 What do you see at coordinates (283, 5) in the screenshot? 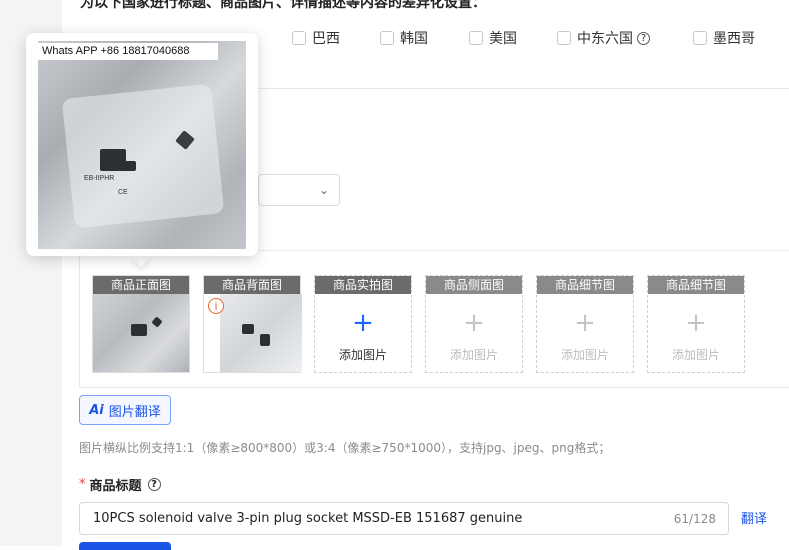
I see `section-heading: 为以下国家进行标题、商品图片、详情描述等内容的差异化设置：` at bounding box center [283, 5].